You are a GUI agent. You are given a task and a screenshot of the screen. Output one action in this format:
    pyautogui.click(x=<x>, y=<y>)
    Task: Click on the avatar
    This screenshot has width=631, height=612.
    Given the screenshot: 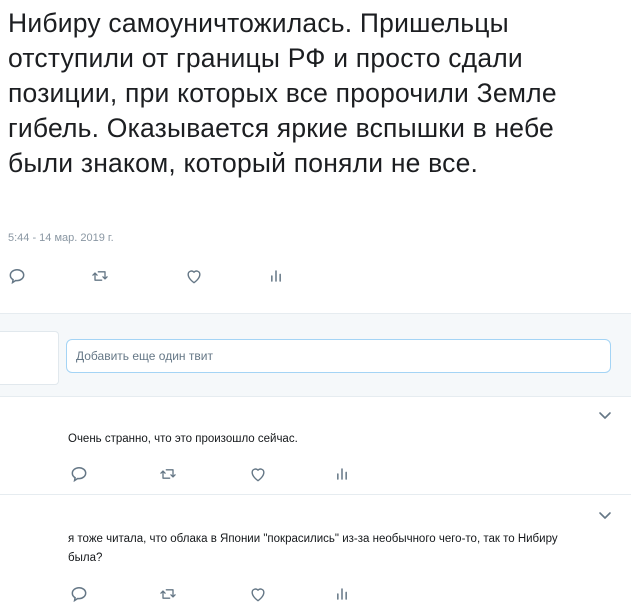 What is the action you would take?
    pyautogui.click(x=29, y=358)
    